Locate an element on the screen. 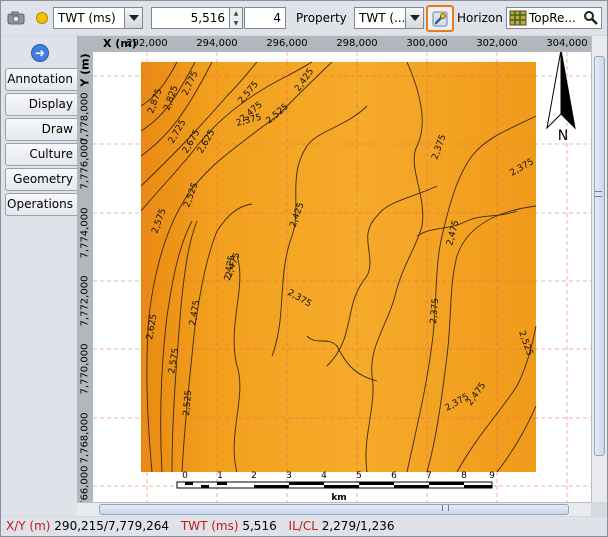  status-twt-label: TWT (ms) is located at coordinates (209, 526).